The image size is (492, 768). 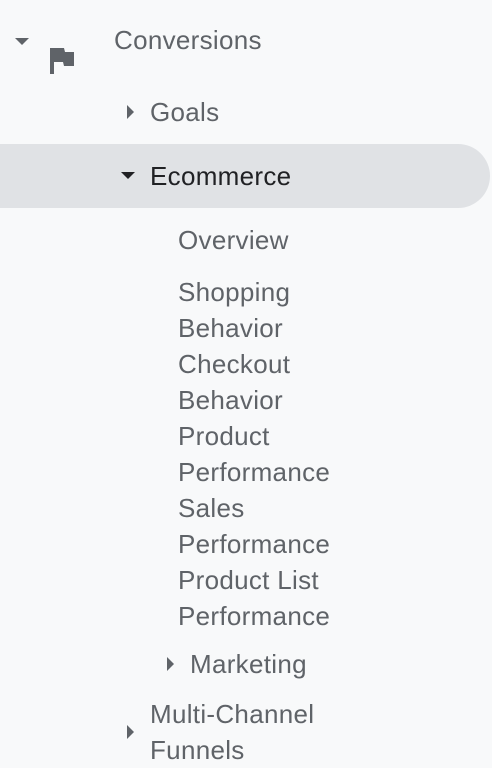 I want to click on flag-icon, so click(x=62, y=61).